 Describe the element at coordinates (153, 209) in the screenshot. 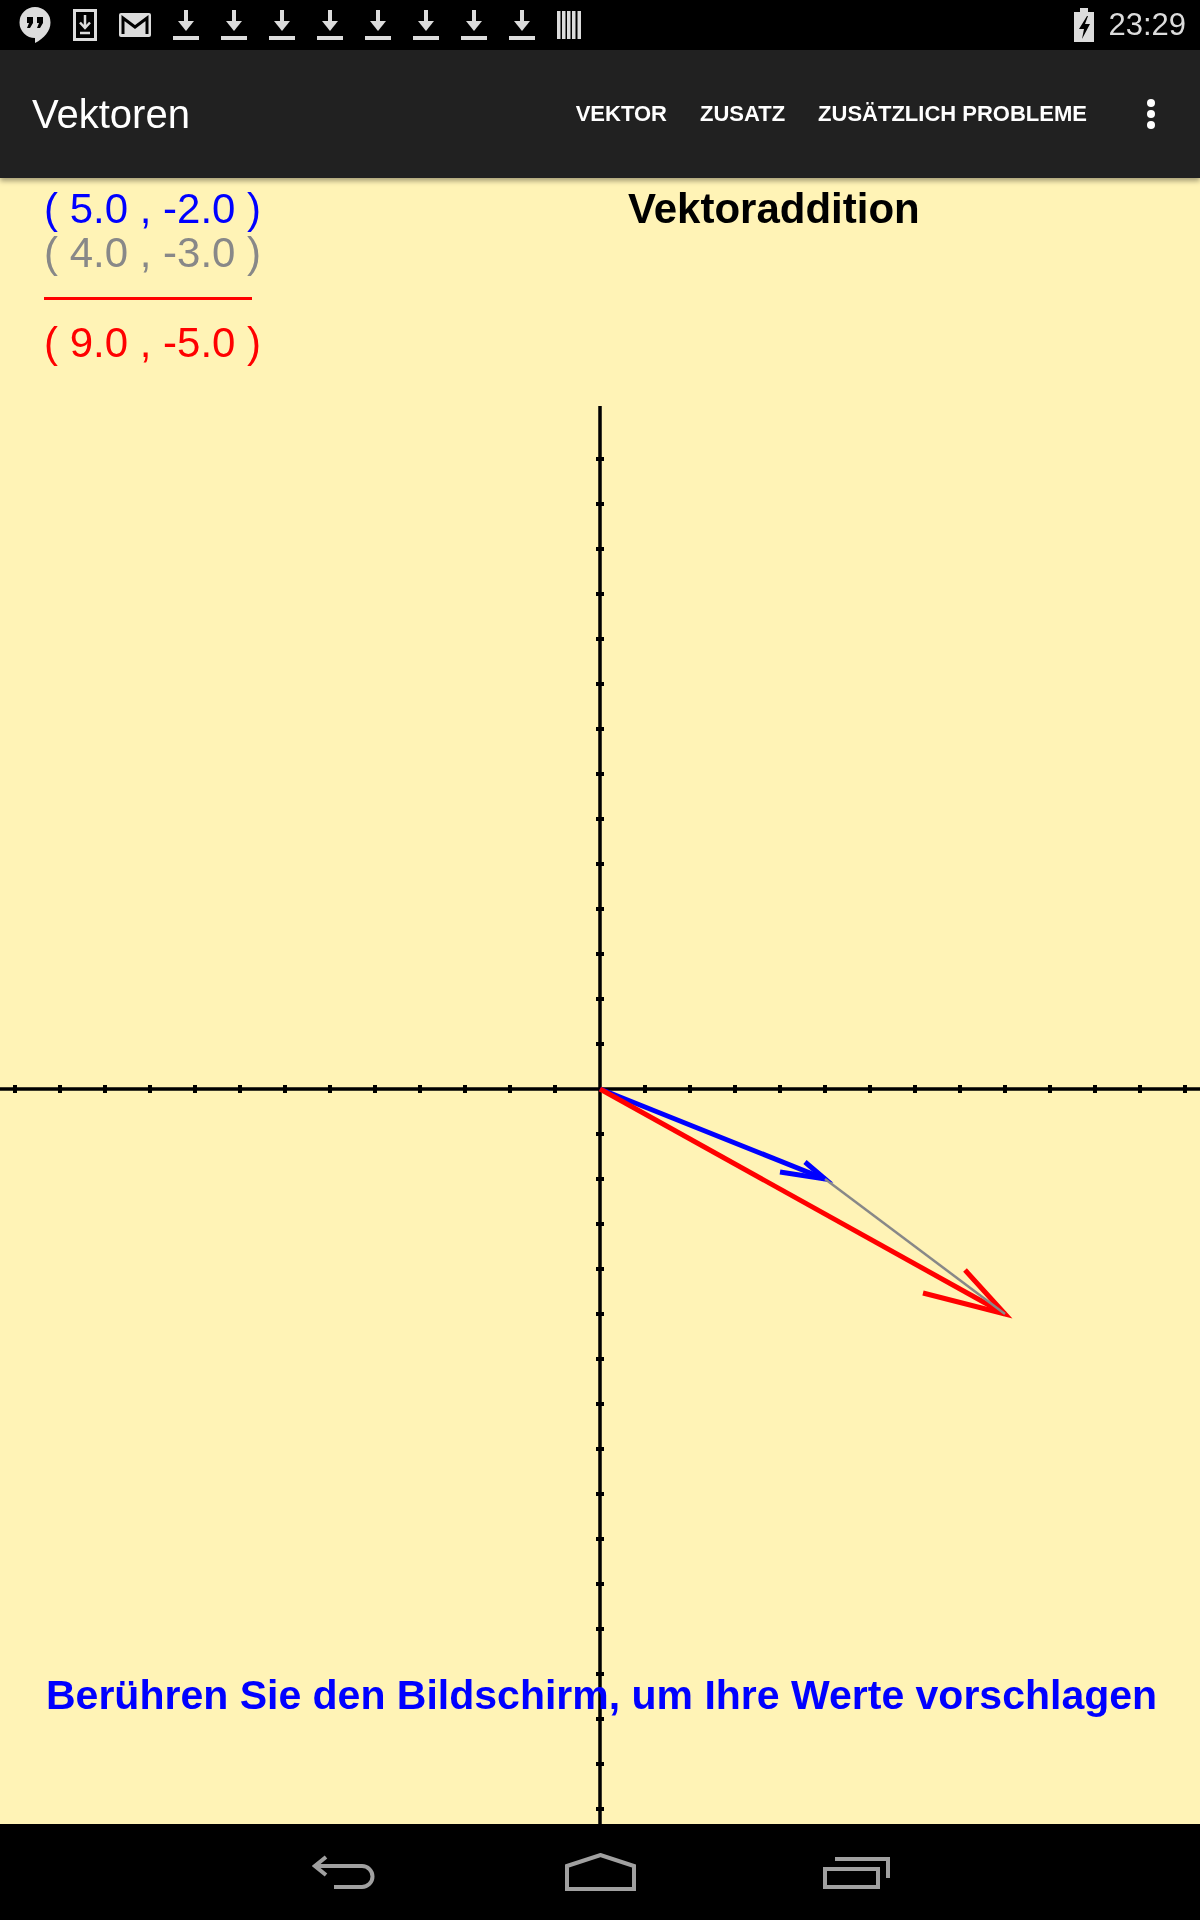

I see `vector-coordinates: ( 5.0 , -2.0 )` at that location.